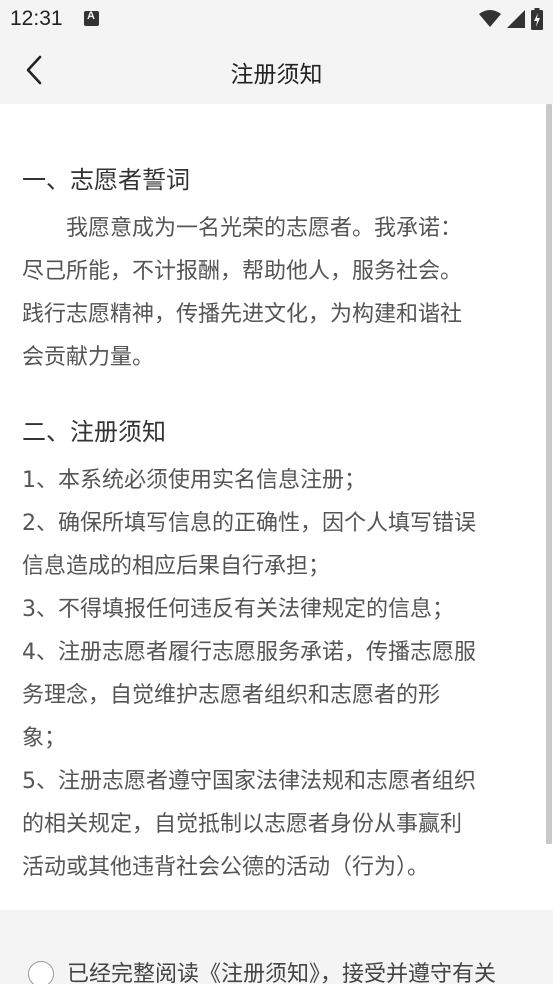 The width and height of the screenshot is (553, 984). I want to click on pledge-heading: 一、志愿者誓词, so click(106, 180).